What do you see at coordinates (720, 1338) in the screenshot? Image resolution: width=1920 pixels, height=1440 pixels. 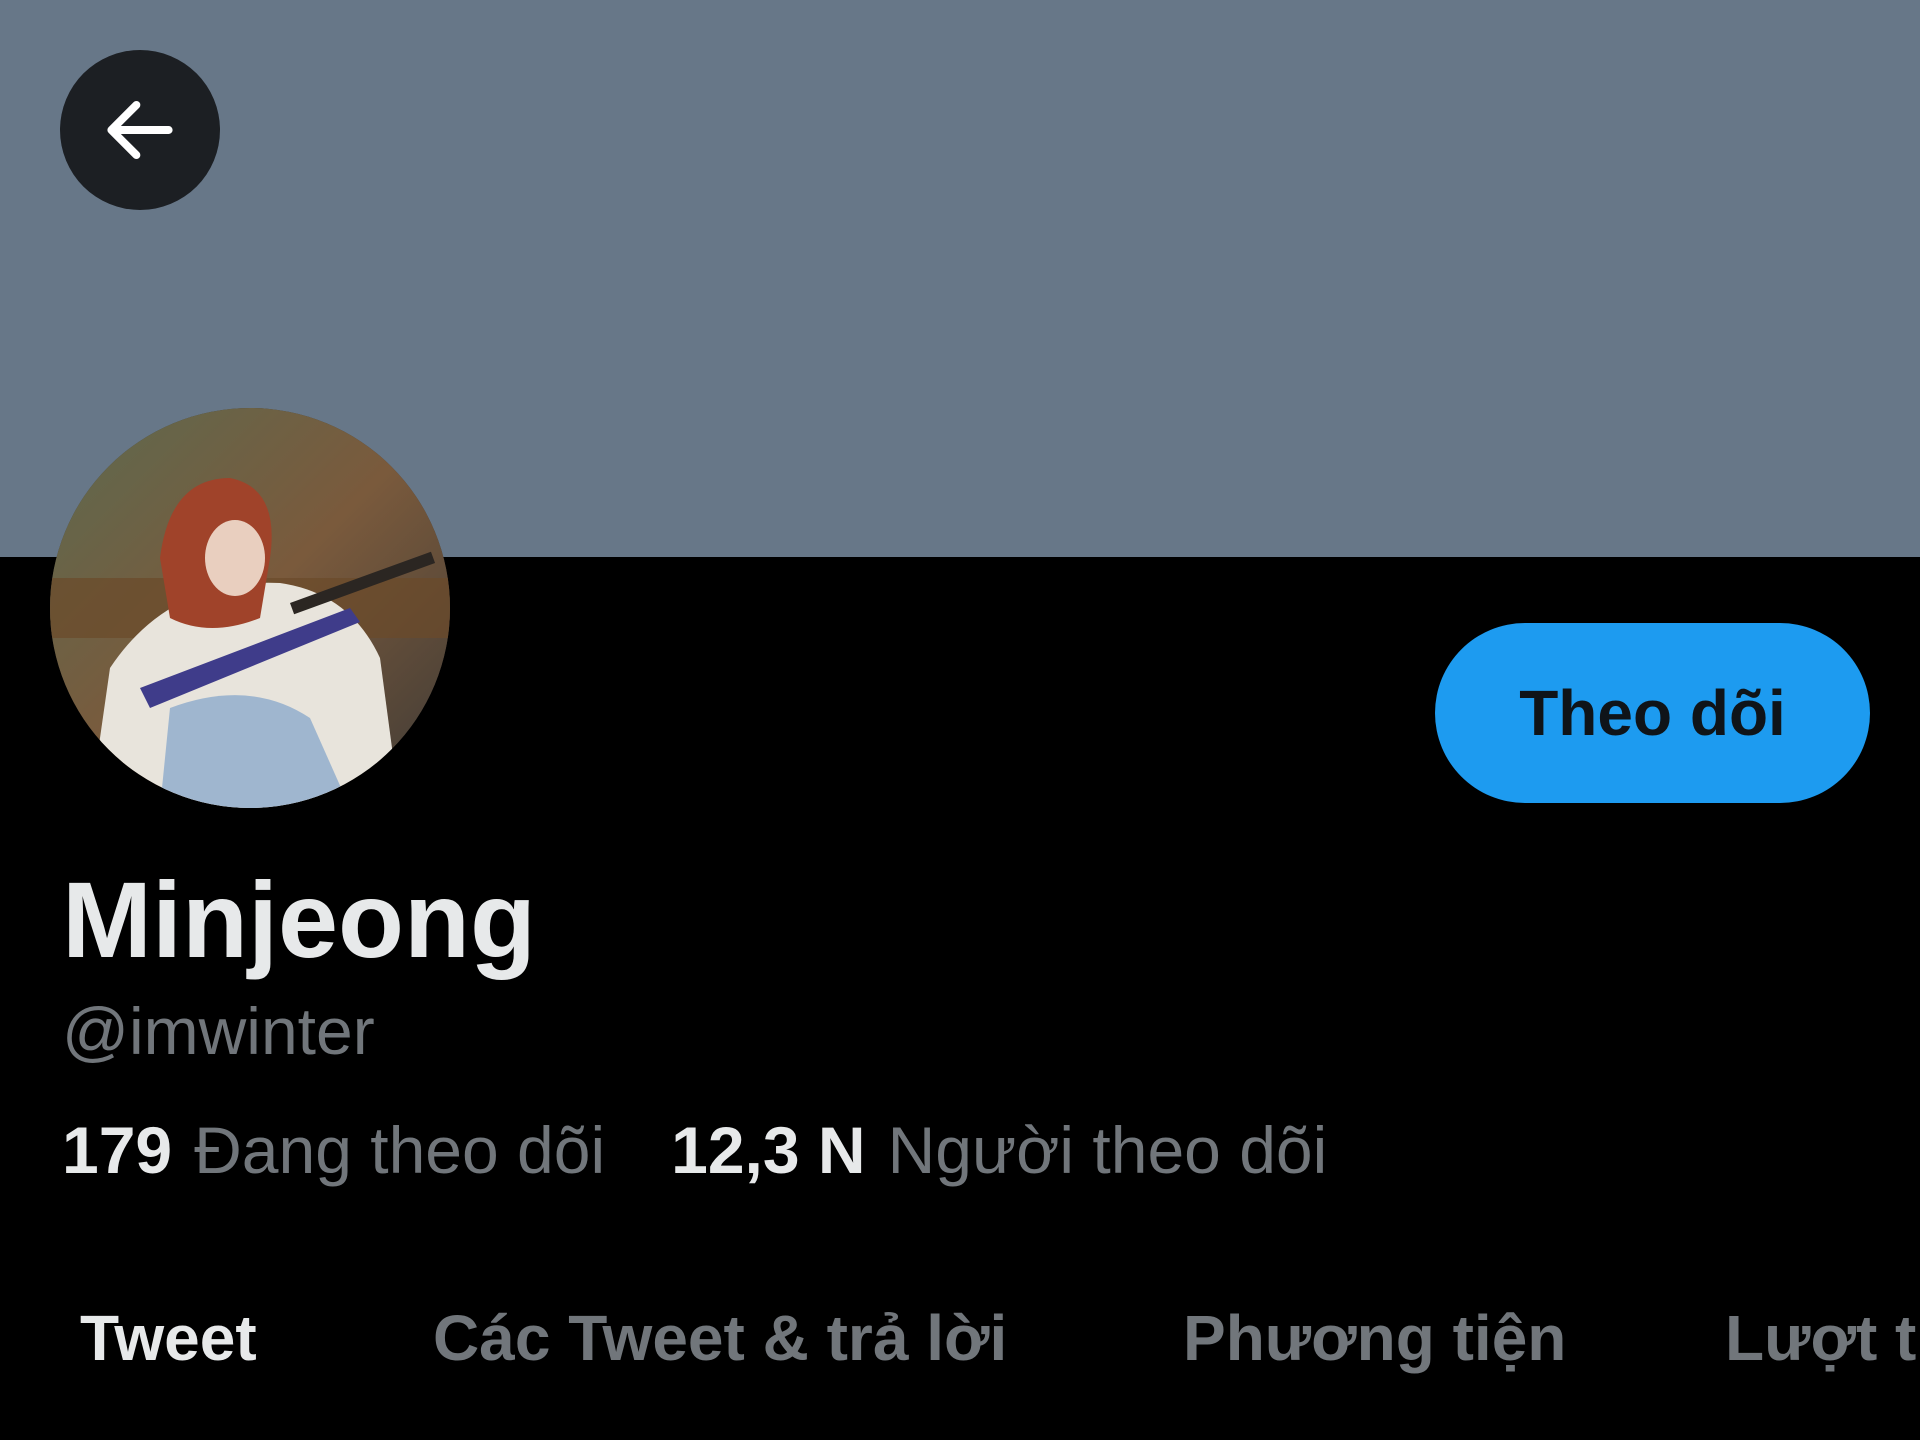 I see `tab-tweets-and-replies: Các Tweet & trả lời` at bounding box center [720, 1338].